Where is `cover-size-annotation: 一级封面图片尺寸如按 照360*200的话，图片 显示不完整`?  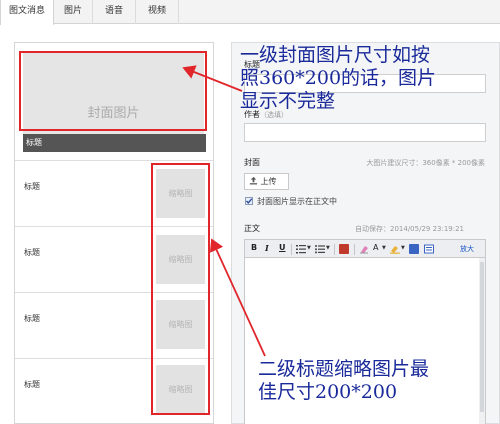 cover-size-annotation: 一级封面图片尺寸如按 照360*200的话，图片 显示不完整 is located at coordinates (338, 78).